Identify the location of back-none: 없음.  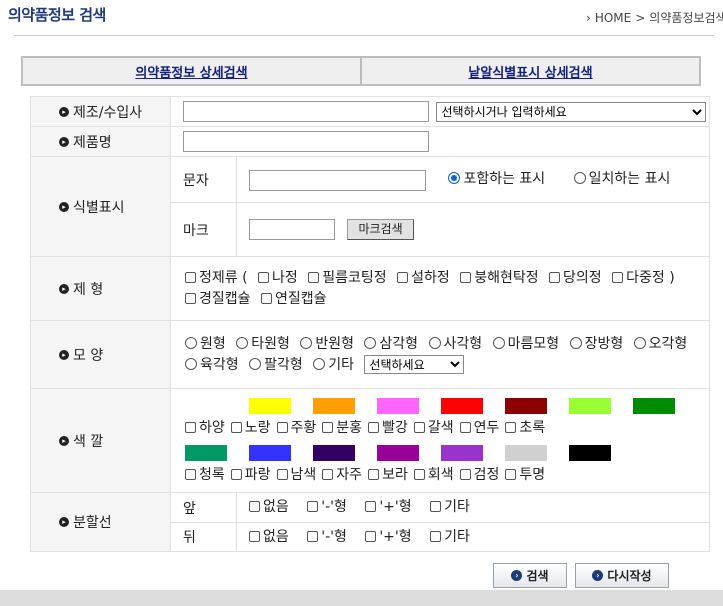
(269, 537).